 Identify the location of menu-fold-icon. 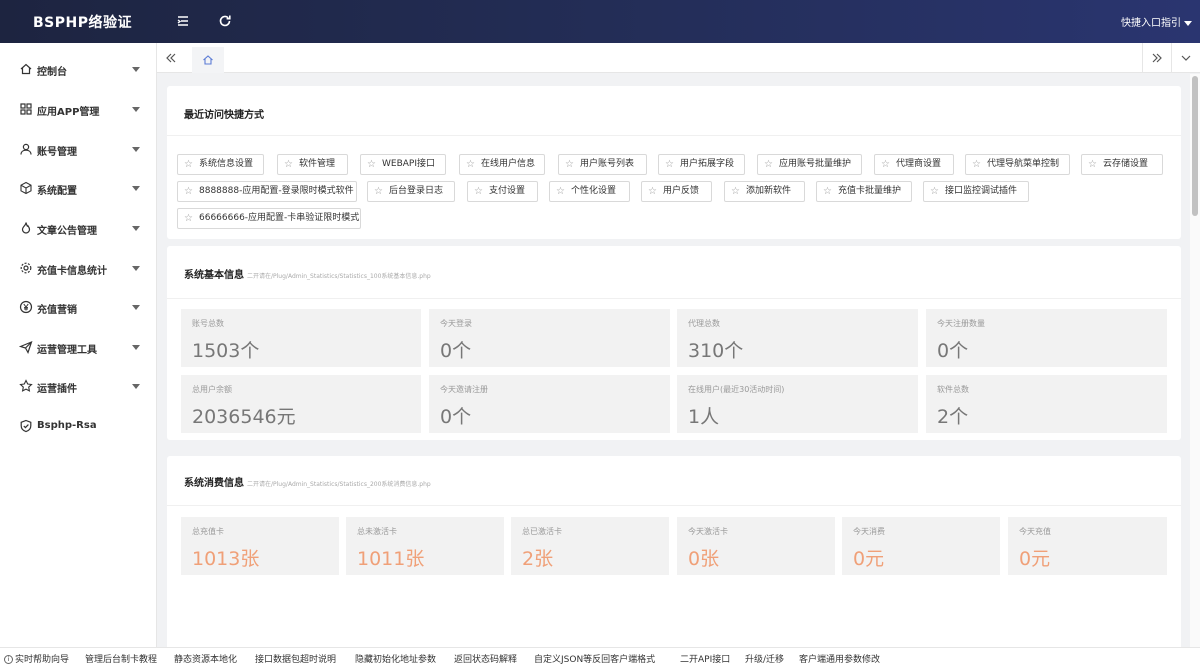
(183, 21).